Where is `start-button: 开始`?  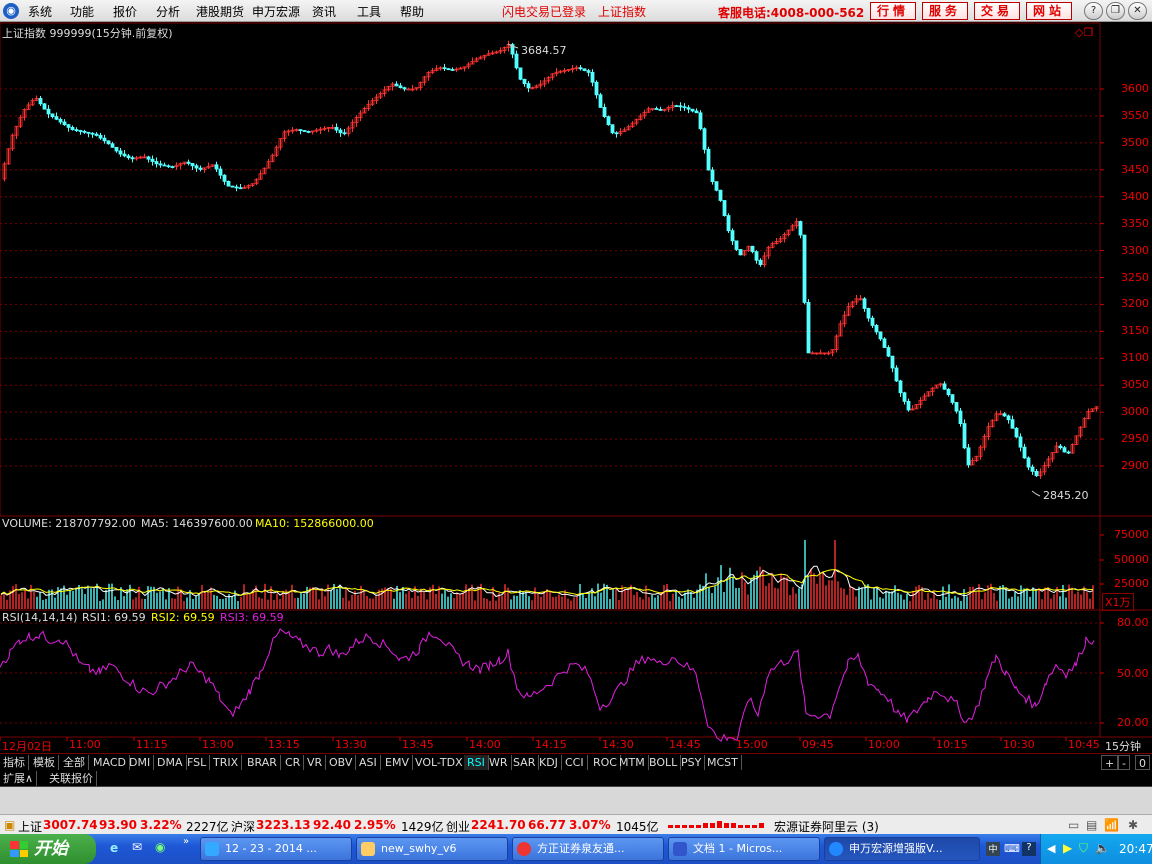 start-button: 开始 is located at coordinates (48, 849).